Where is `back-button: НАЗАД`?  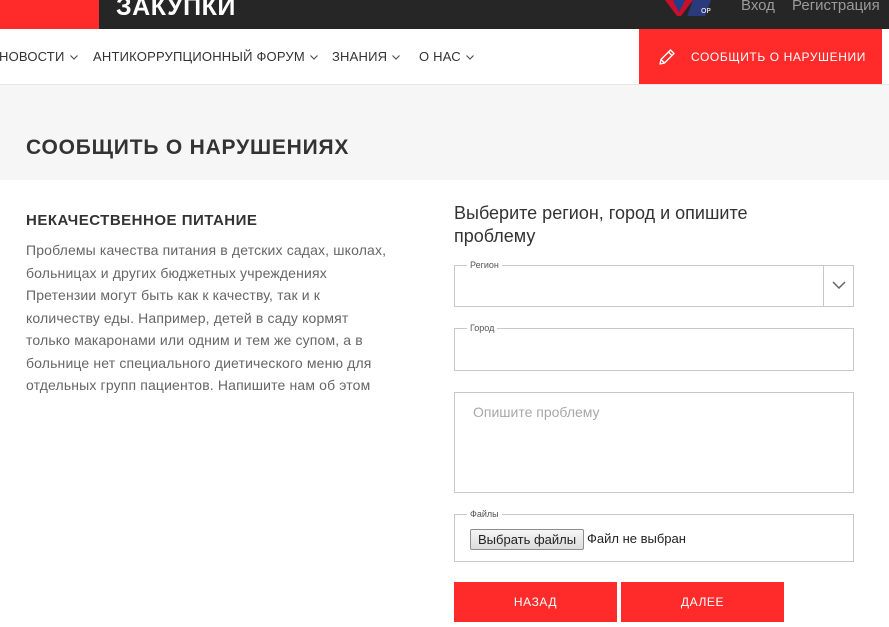
back-button: НАЗАД is located at coordinates (535, 602).